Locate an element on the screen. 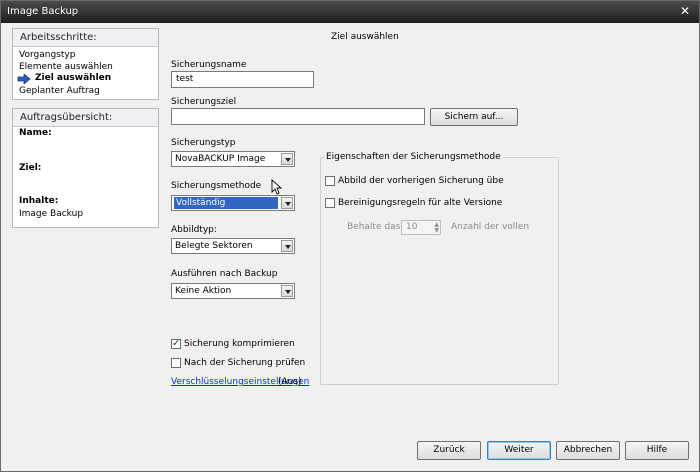  verify-checkbox is located at coordinates (176, 363).